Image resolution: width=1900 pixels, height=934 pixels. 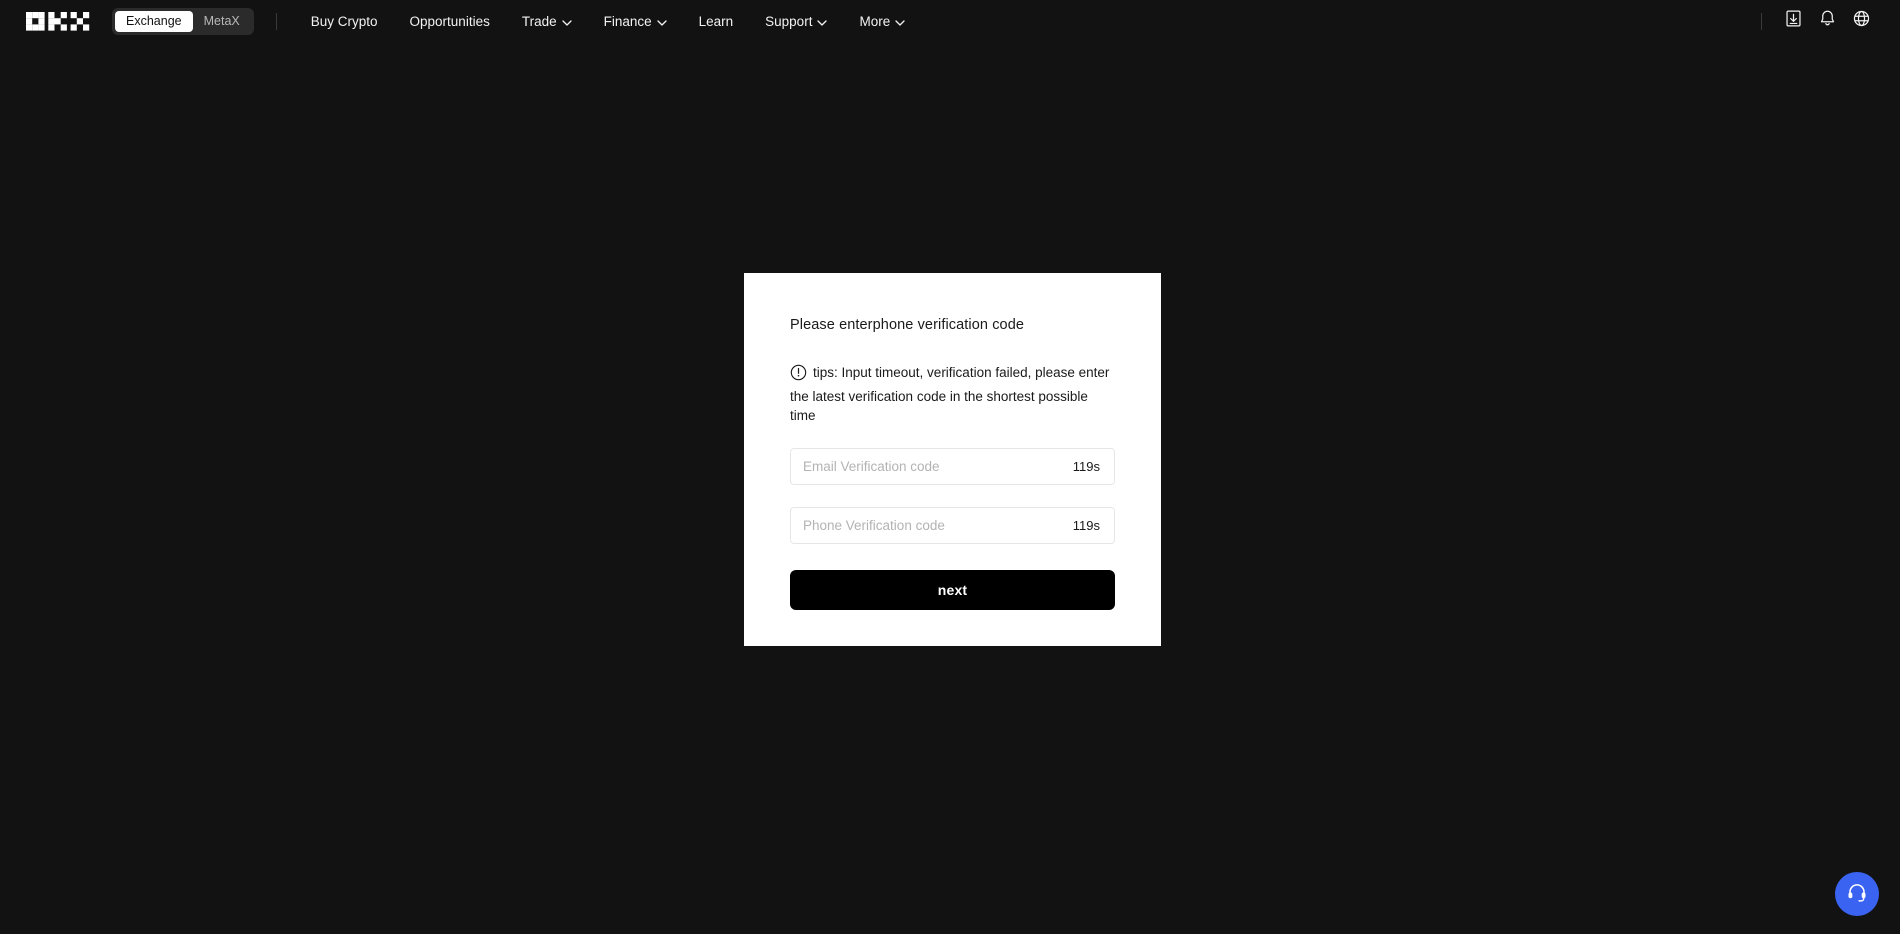 I want to click on nav-label: Support, so click(x=789, y=21).